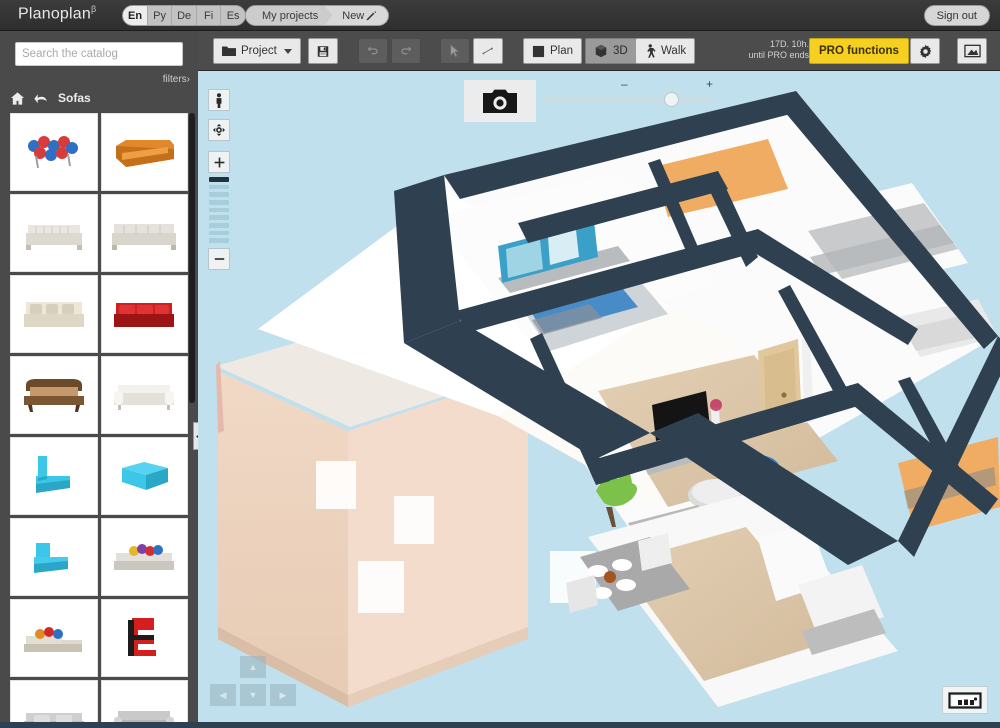 The image size is (1000, 728). I want to click on filters-link: filters›, so click(176, 79).